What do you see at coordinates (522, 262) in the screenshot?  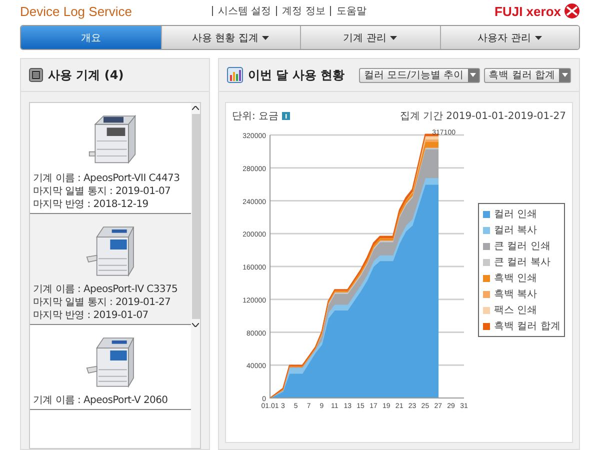 I see `legend-label: 큰 컬러 복사` at bounding box center [522, 262].